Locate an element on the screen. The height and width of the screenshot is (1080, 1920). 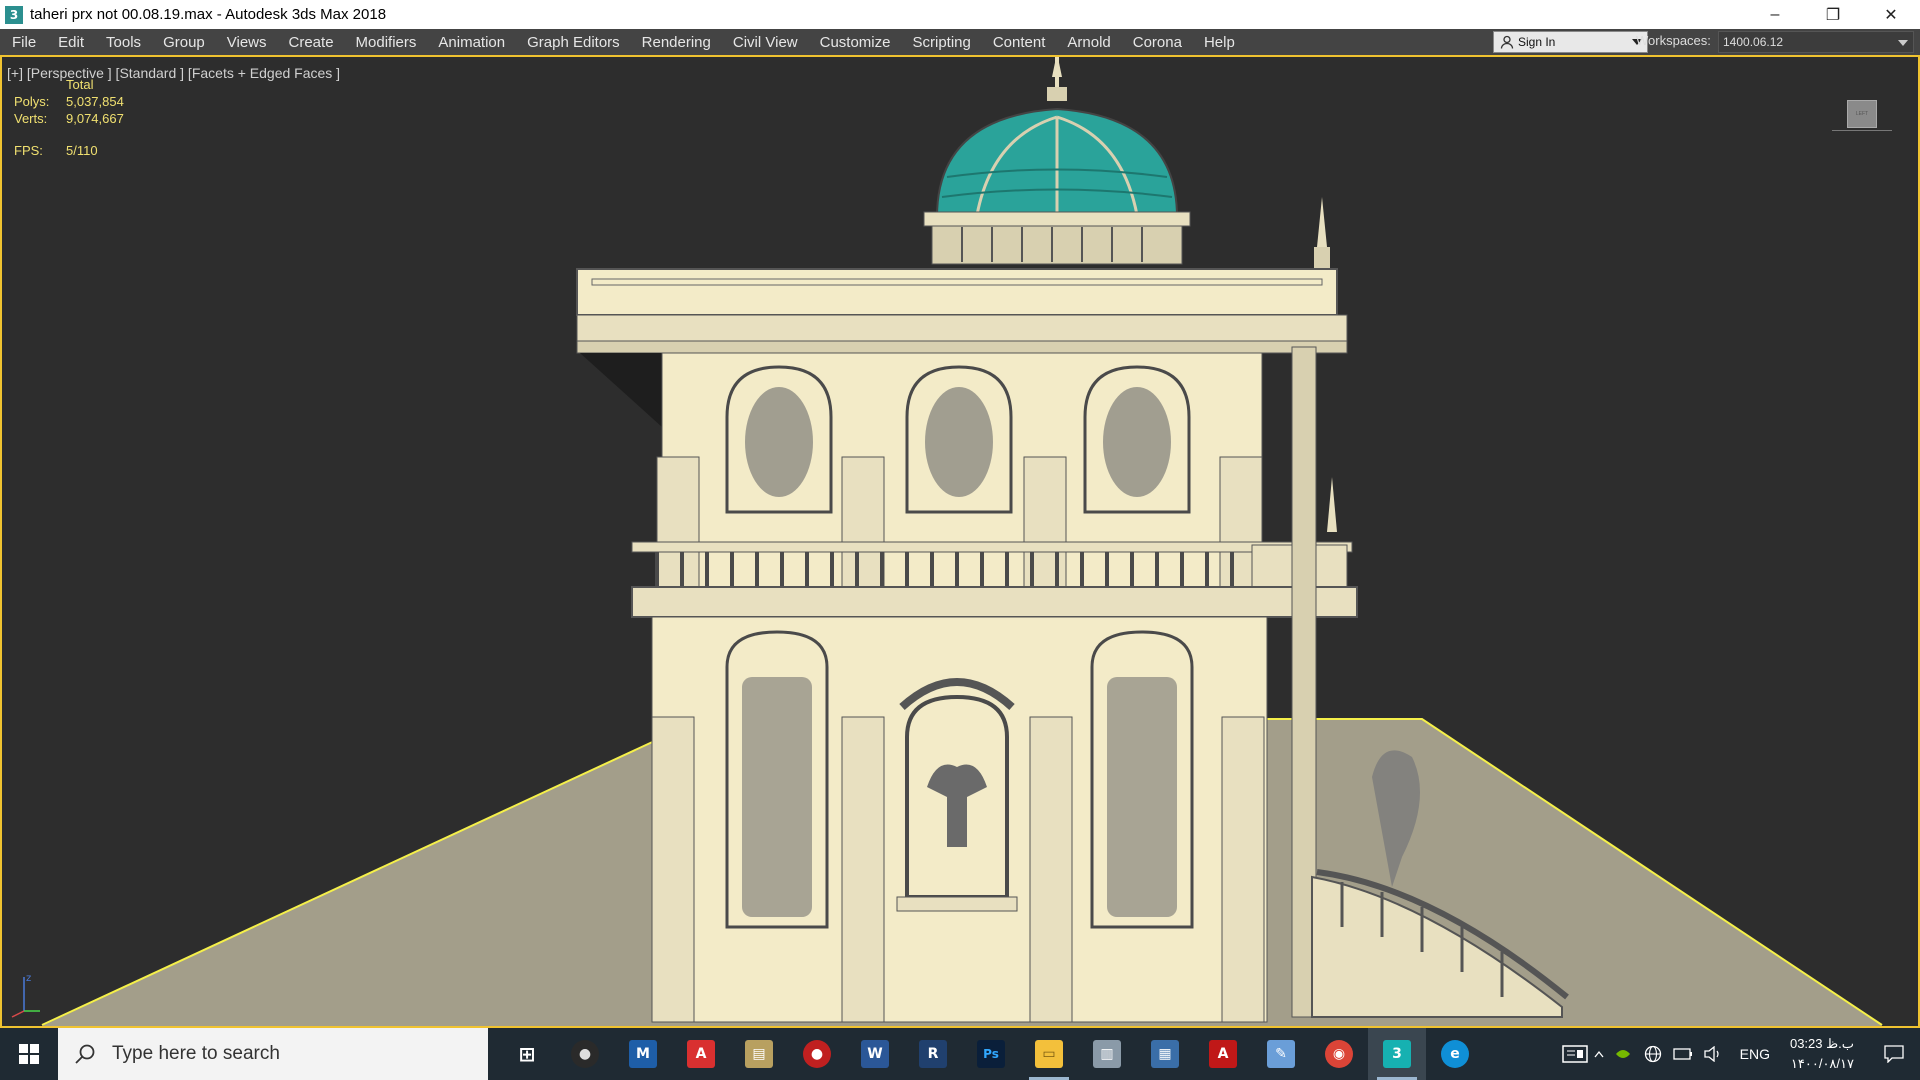
menu-scripting: Scripting is located at coordinates (941, 42).